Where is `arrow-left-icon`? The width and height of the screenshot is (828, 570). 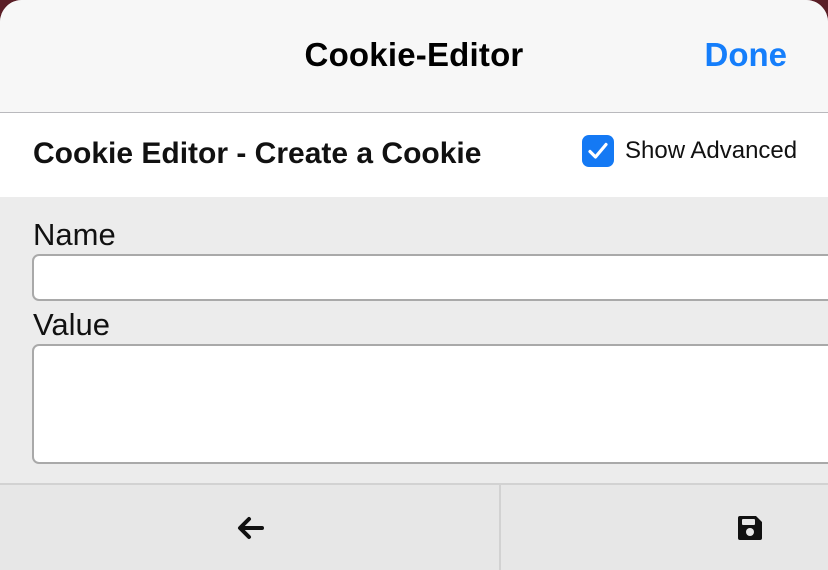
arrow-left-icon is located at coordinates (250, 527).